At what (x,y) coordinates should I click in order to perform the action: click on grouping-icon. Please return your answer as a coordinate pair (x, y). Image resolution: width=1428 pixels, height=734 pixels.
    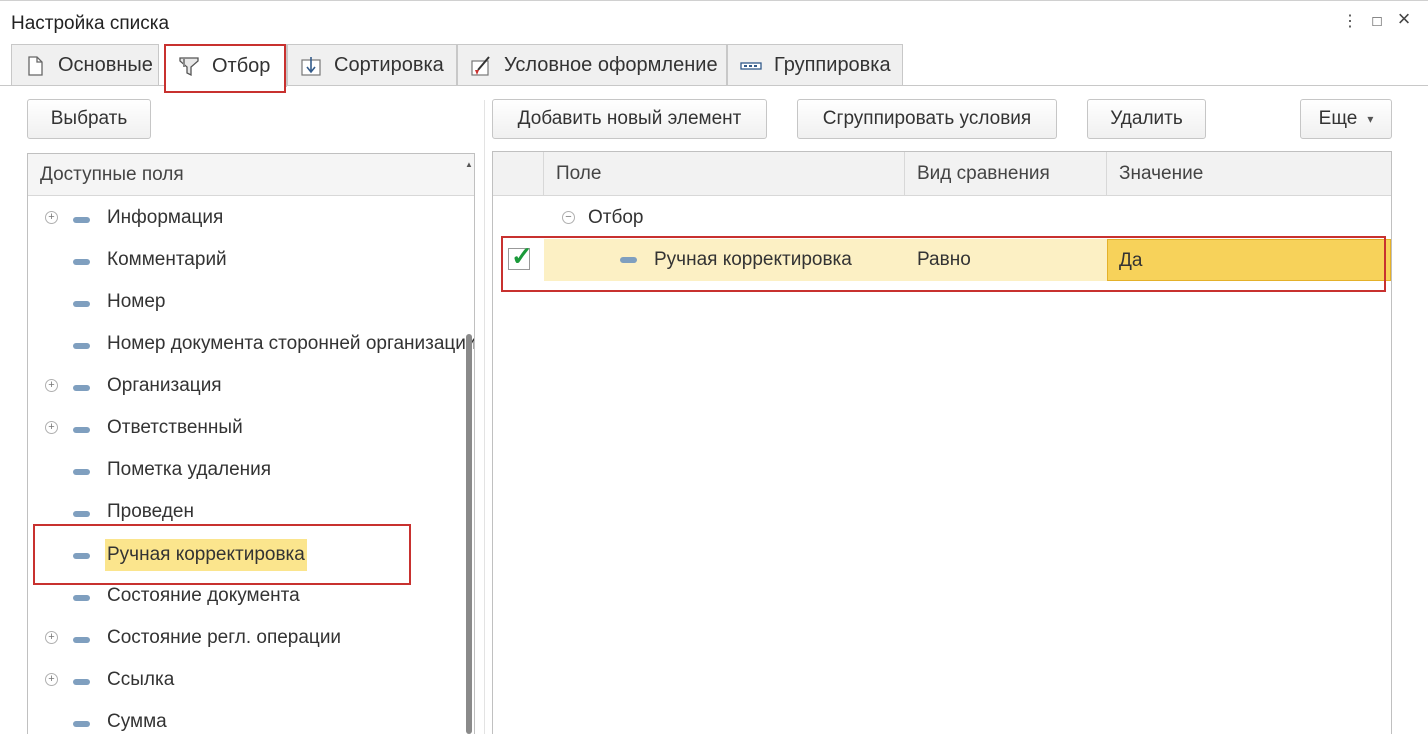
    Looking at the image, I should click on (751, 65).